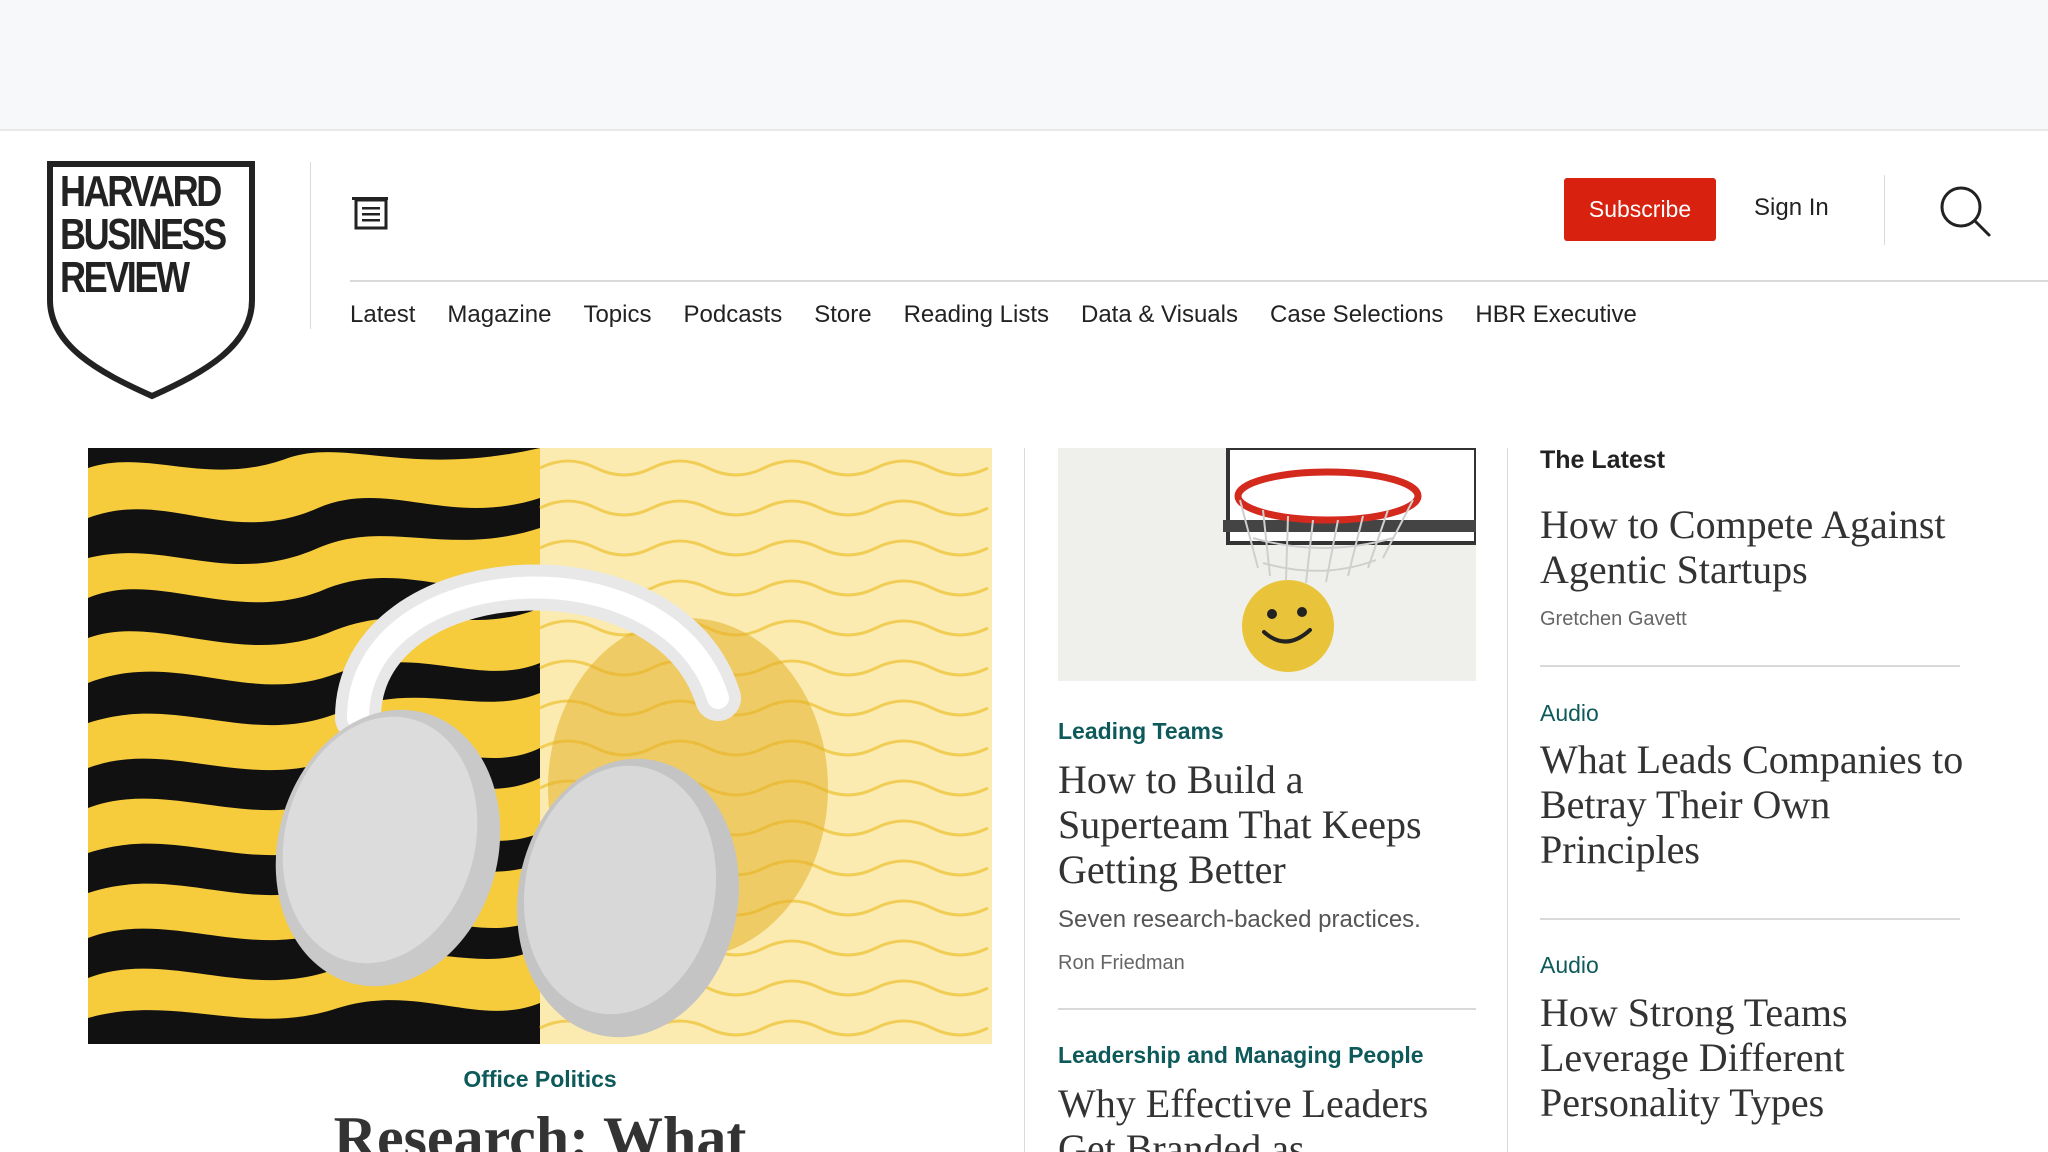 The width and height of the screenshot is (2048, 1152). I want to click on nav-divider, so click(1199, 281).